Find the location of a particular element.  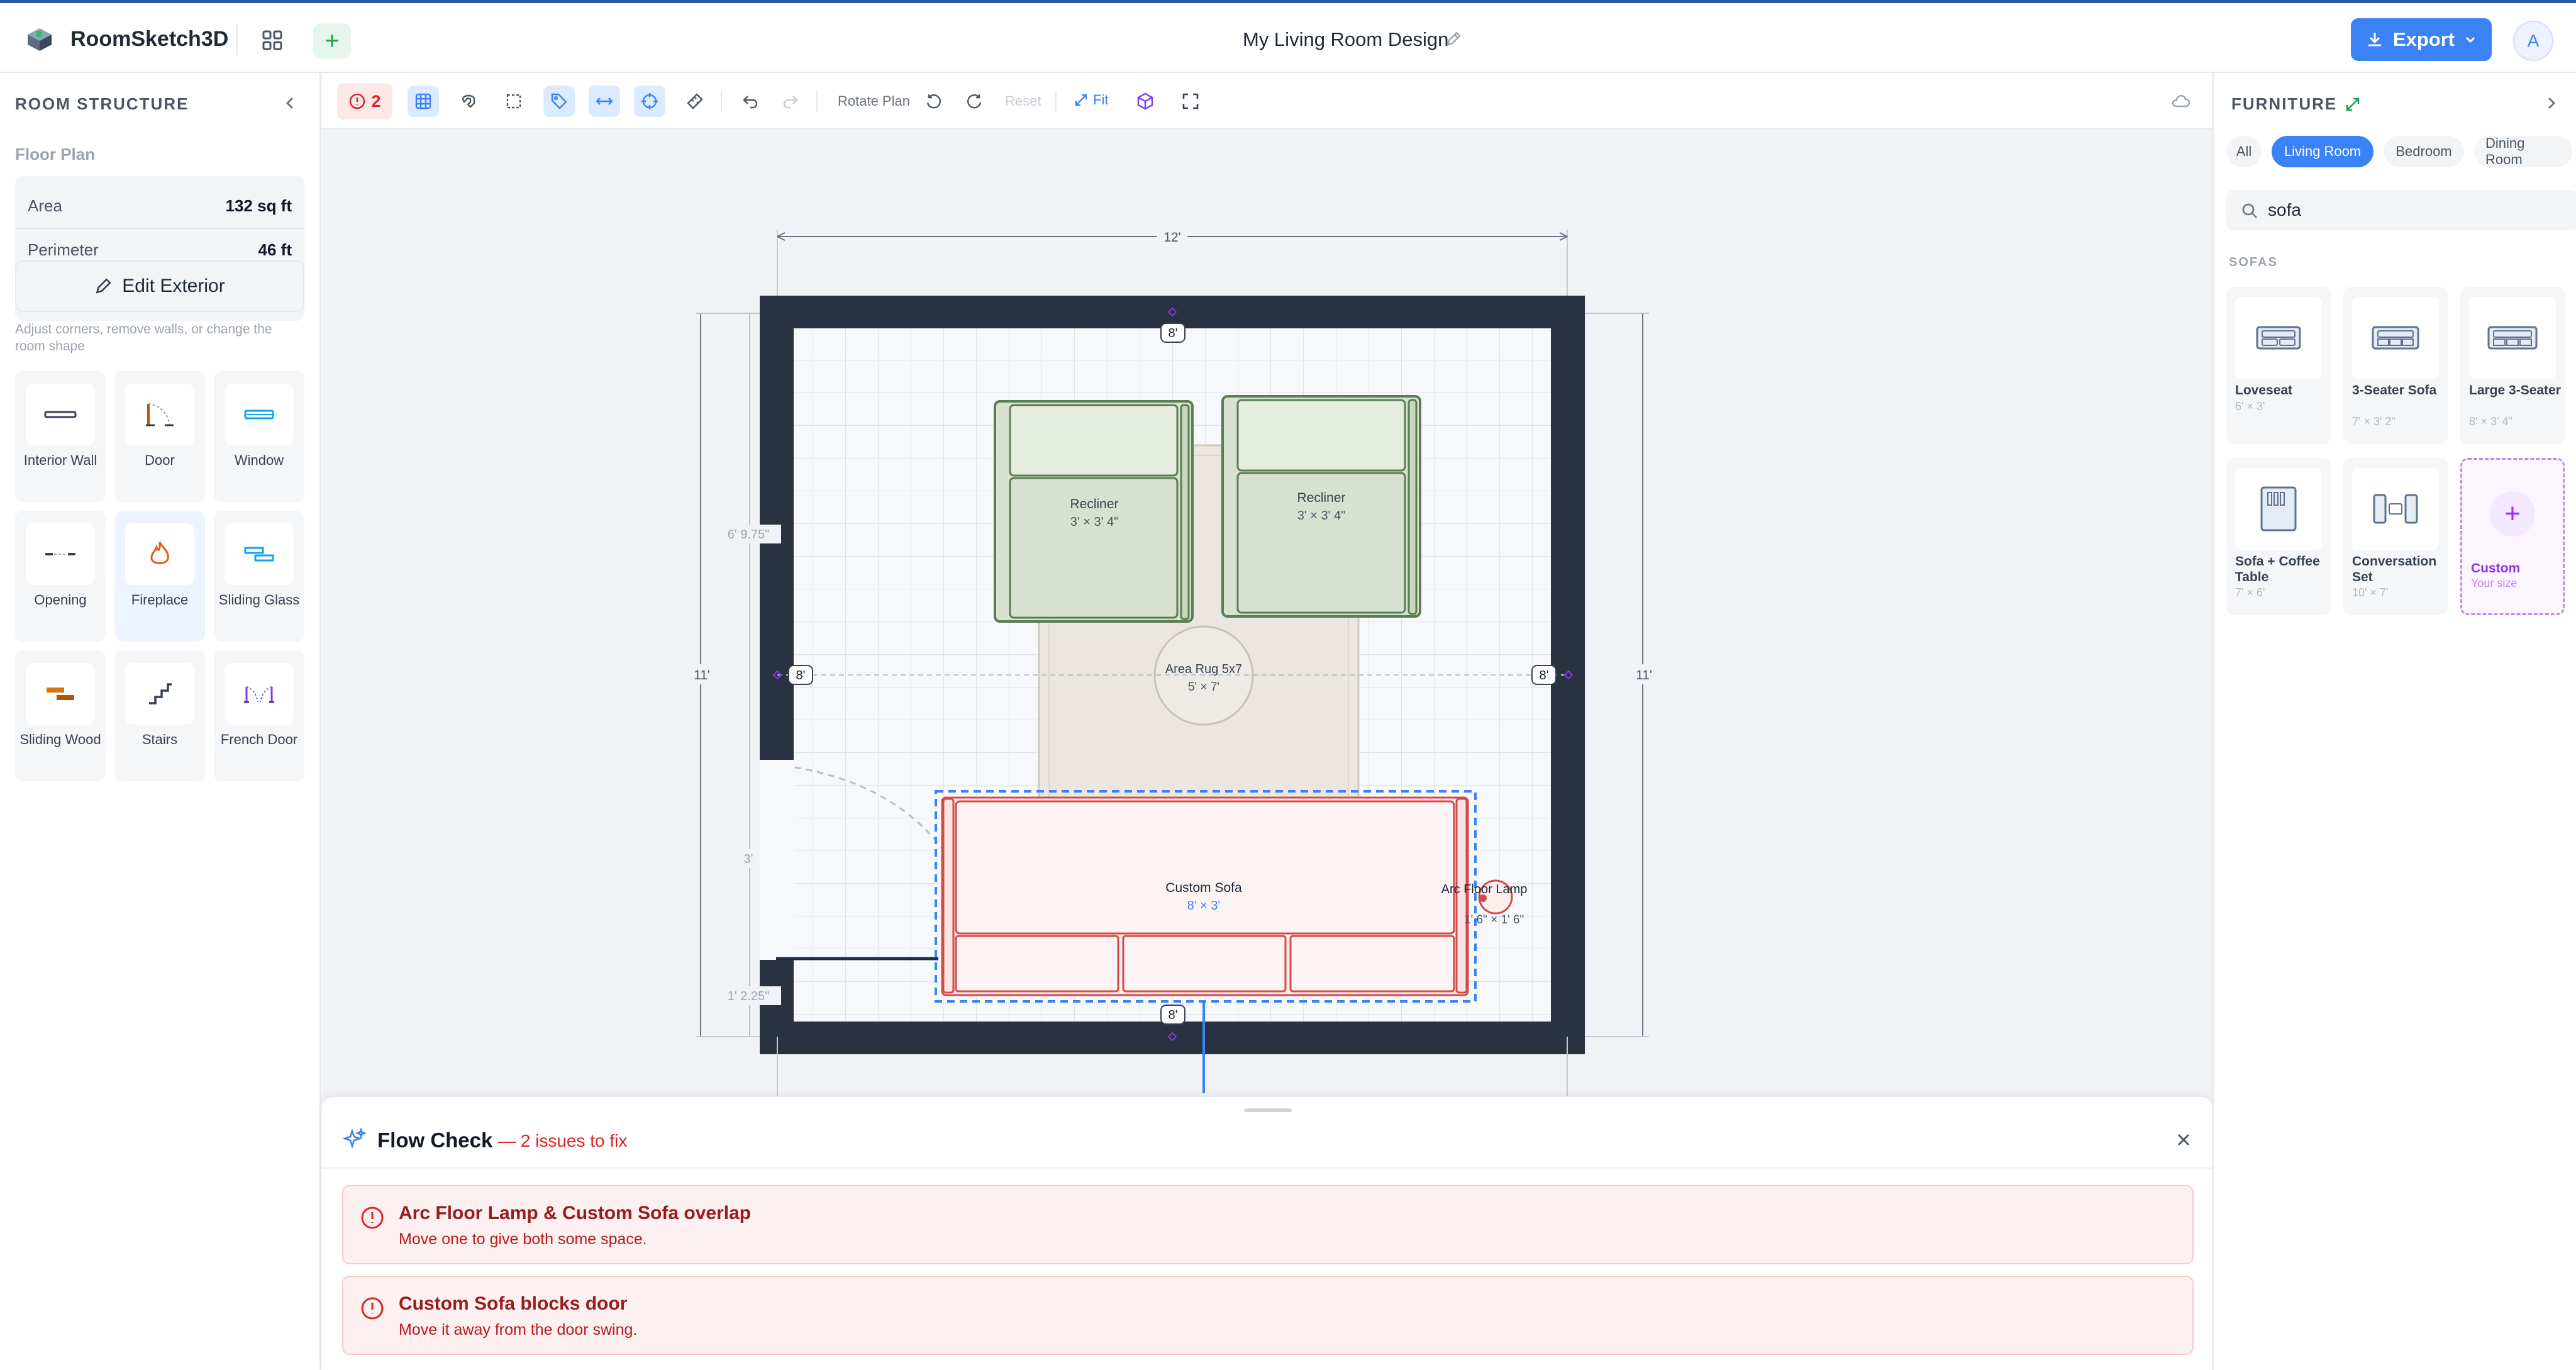

custom-furniture-card: + Custom Your size is located at coordinates (2512, 536).